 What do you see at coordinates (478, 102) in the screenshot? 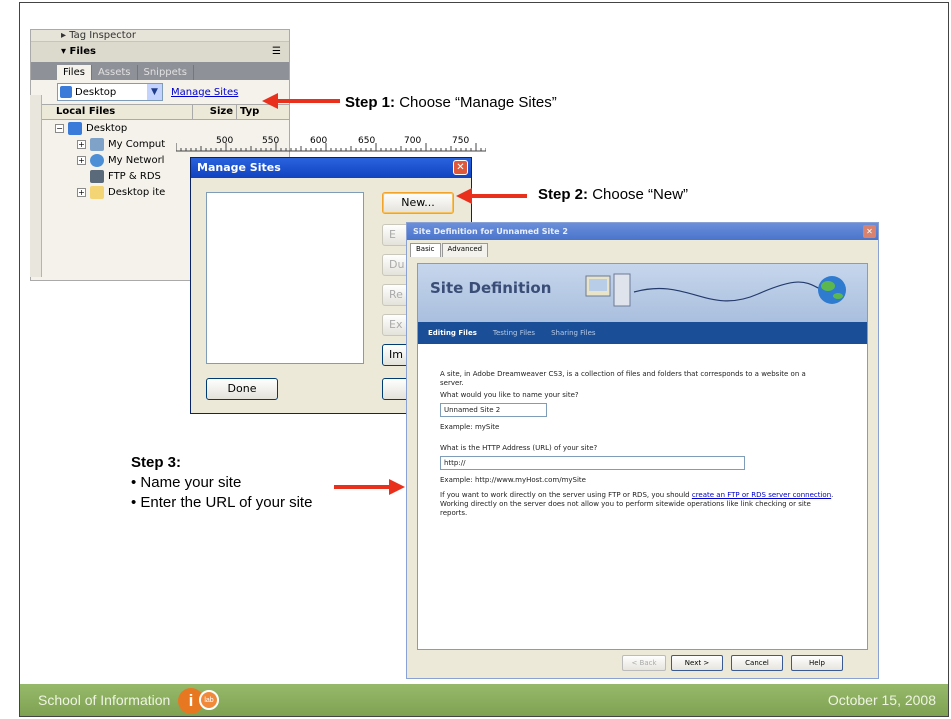
I see `step1-text: Choose “Manage Sites”` at bounding box center [478, 102].